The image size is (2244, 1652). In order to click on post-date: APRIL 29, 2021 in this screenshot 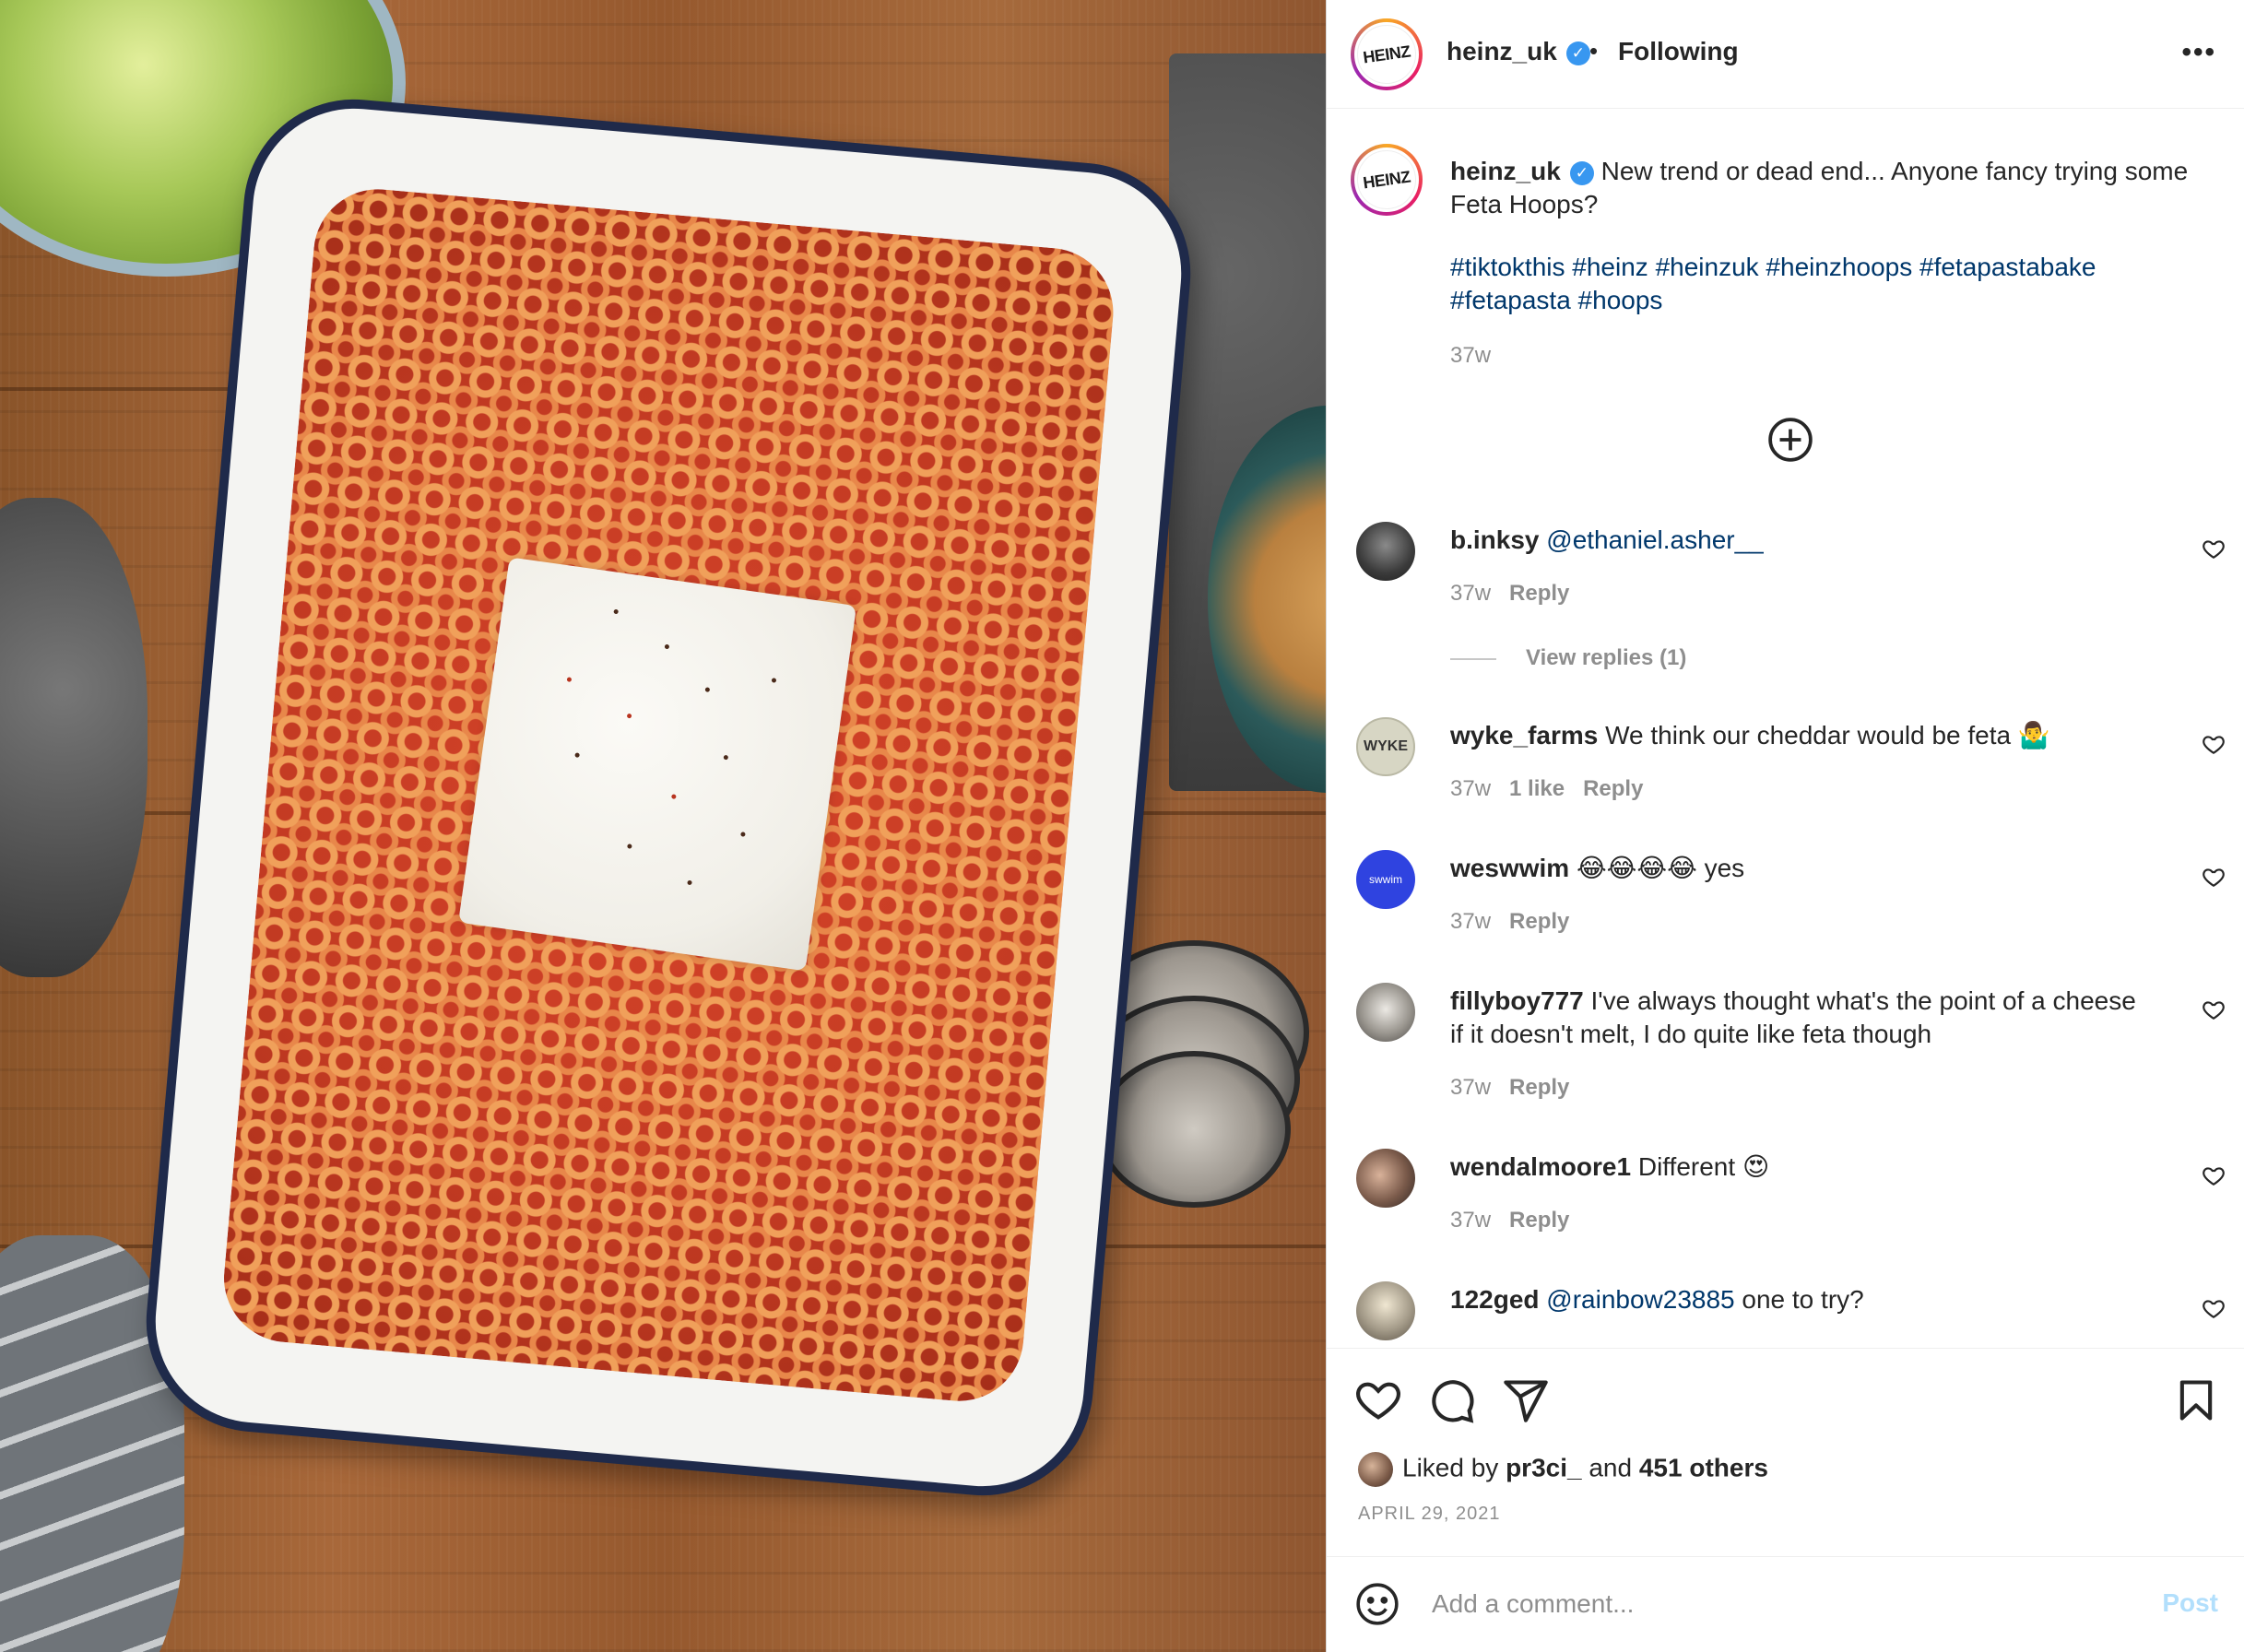, I will do `click(1429, 1514)`.